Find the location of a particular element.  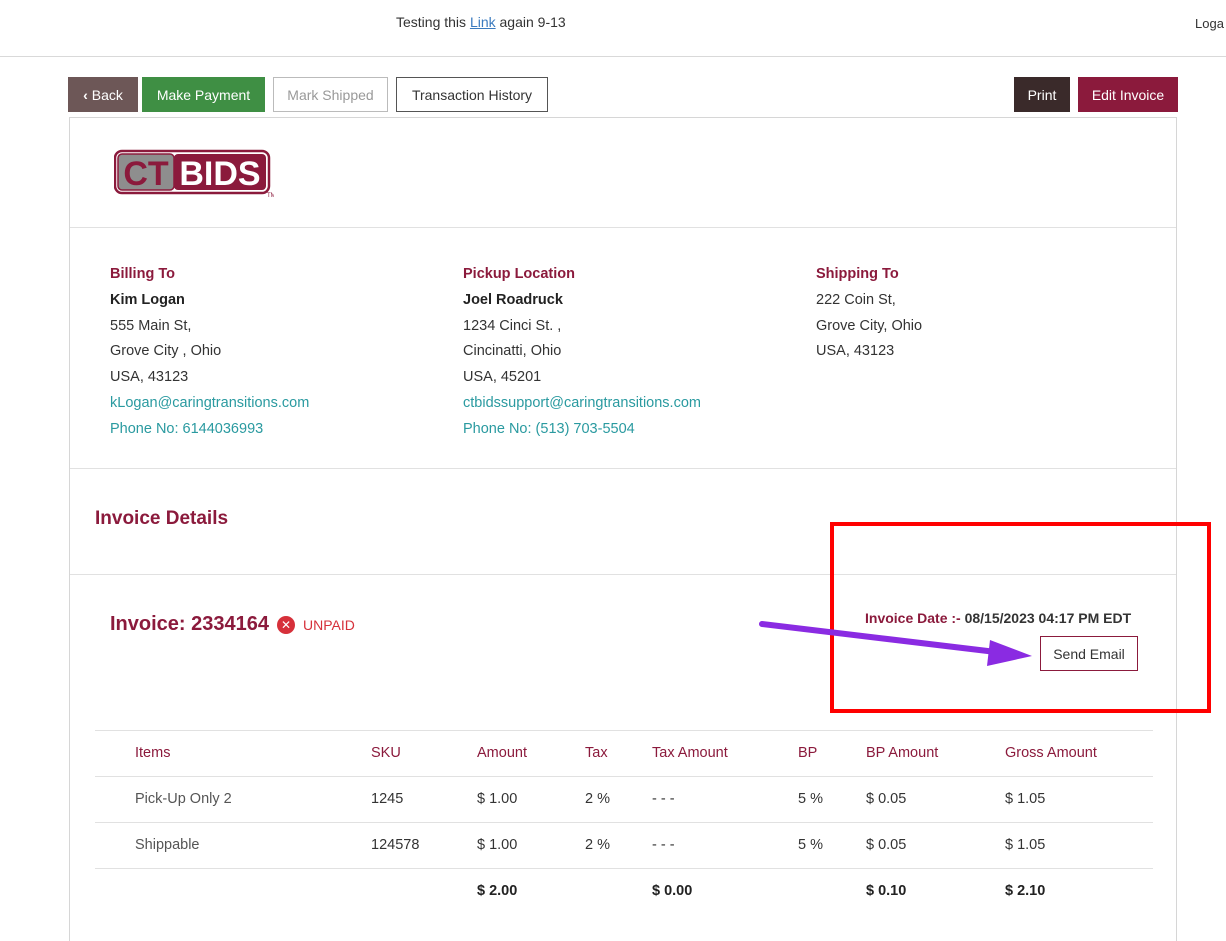

pickup-email: ctbidssupport@caringtransitions.com is located at coordinates (582, 404).